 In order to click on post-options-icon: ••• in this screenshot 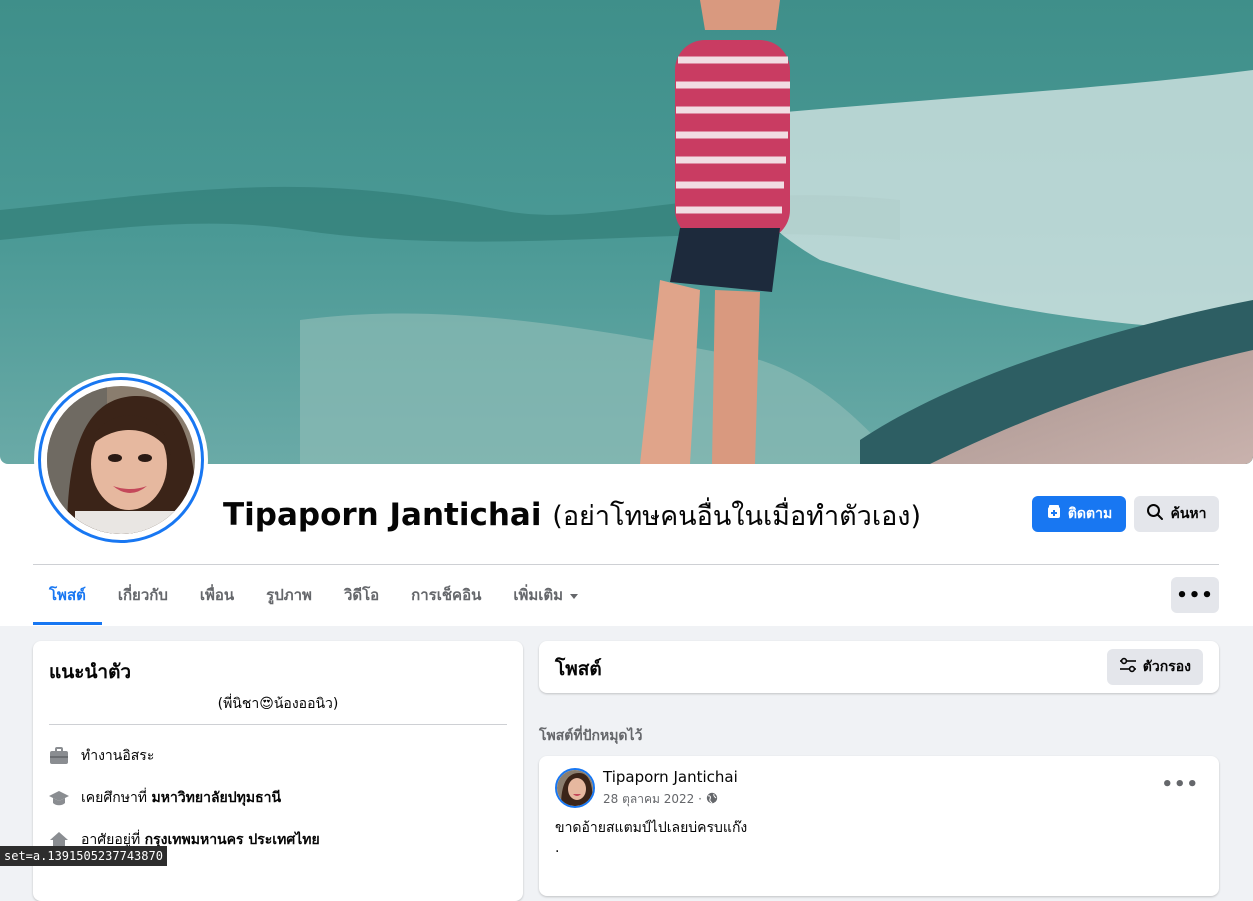, I will do `click(1180, 784)`.